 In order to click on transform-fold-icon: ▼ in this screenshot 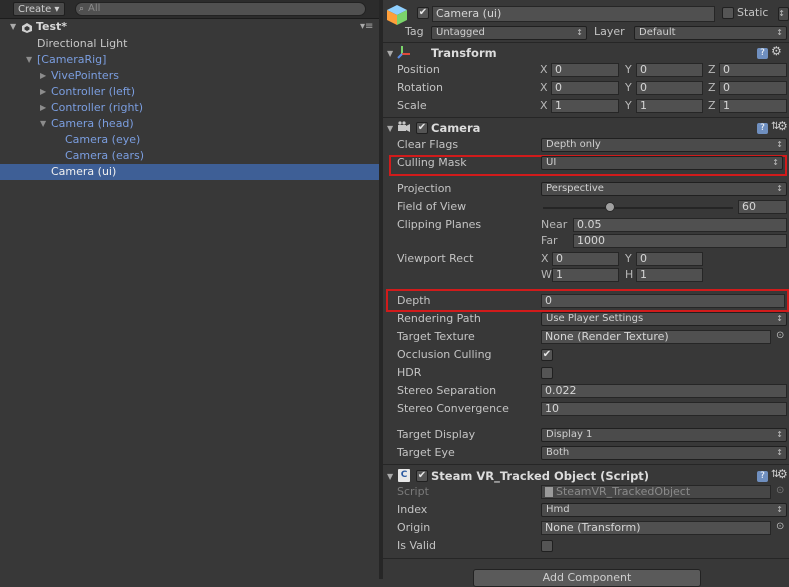, I will do `click(390, 53)`.